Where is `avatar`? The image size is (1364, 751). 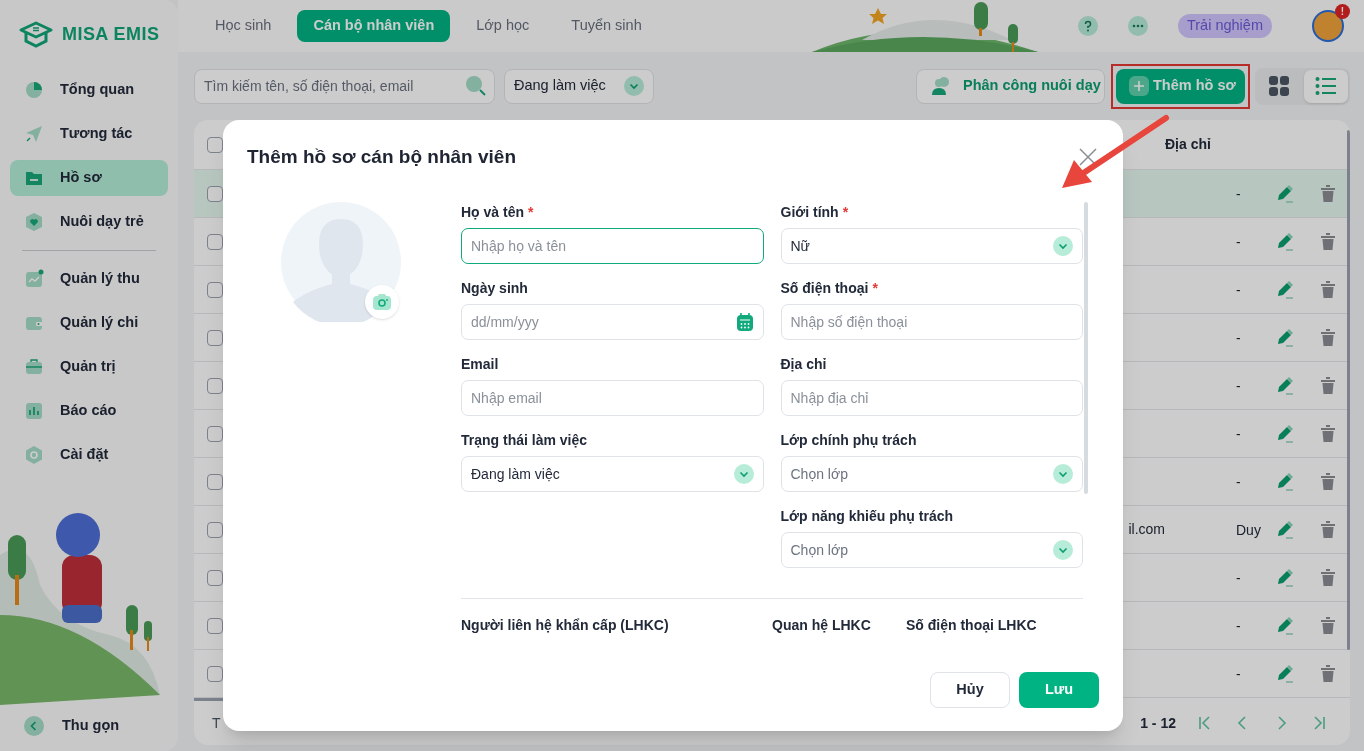
avatar is located at coordinates (1328, 26).